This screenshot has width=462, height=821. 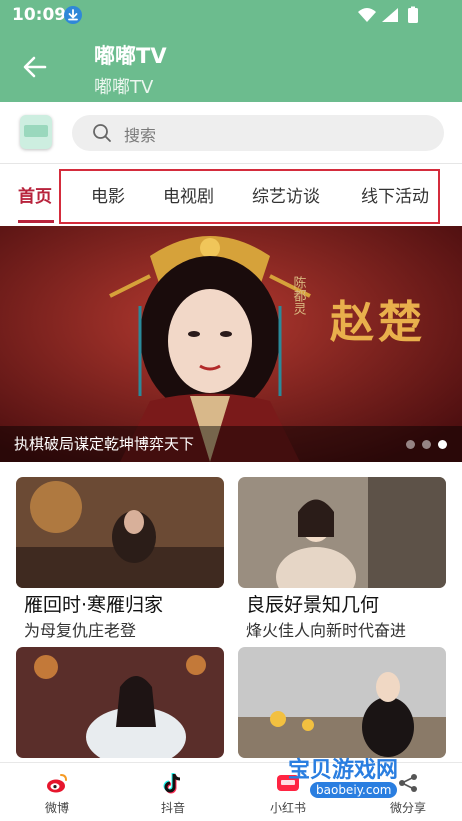 What do you see at coordinates (56, 808) in the screenshot?
I see `nav-label: 微博` at bounding box center [56, 808].